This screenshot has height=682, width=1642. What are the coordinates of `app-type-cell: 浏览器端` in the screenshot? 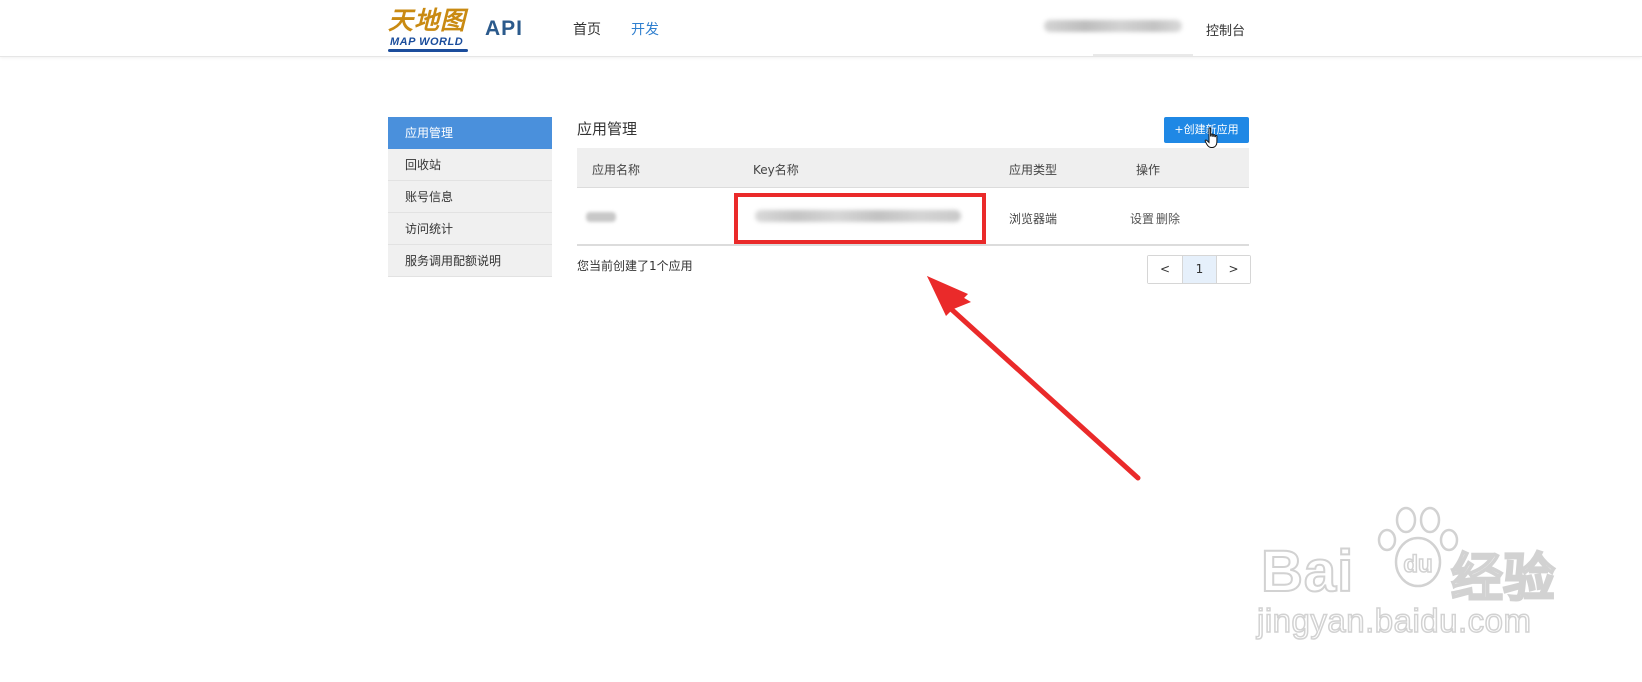 It's located at (1033, 219).